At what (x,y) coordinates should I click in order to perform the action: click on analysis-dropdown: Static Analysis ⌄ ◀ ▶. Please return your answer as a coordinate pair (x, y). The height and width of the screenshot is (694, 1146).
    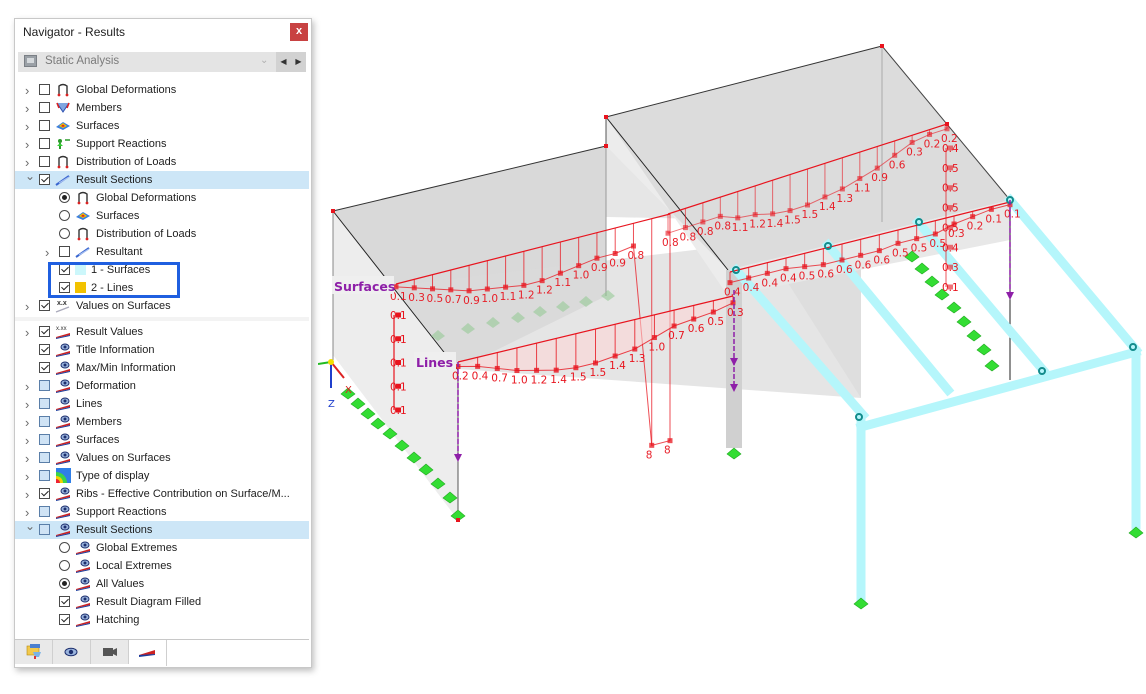
    Looking at the image, I should click on (162, 62).